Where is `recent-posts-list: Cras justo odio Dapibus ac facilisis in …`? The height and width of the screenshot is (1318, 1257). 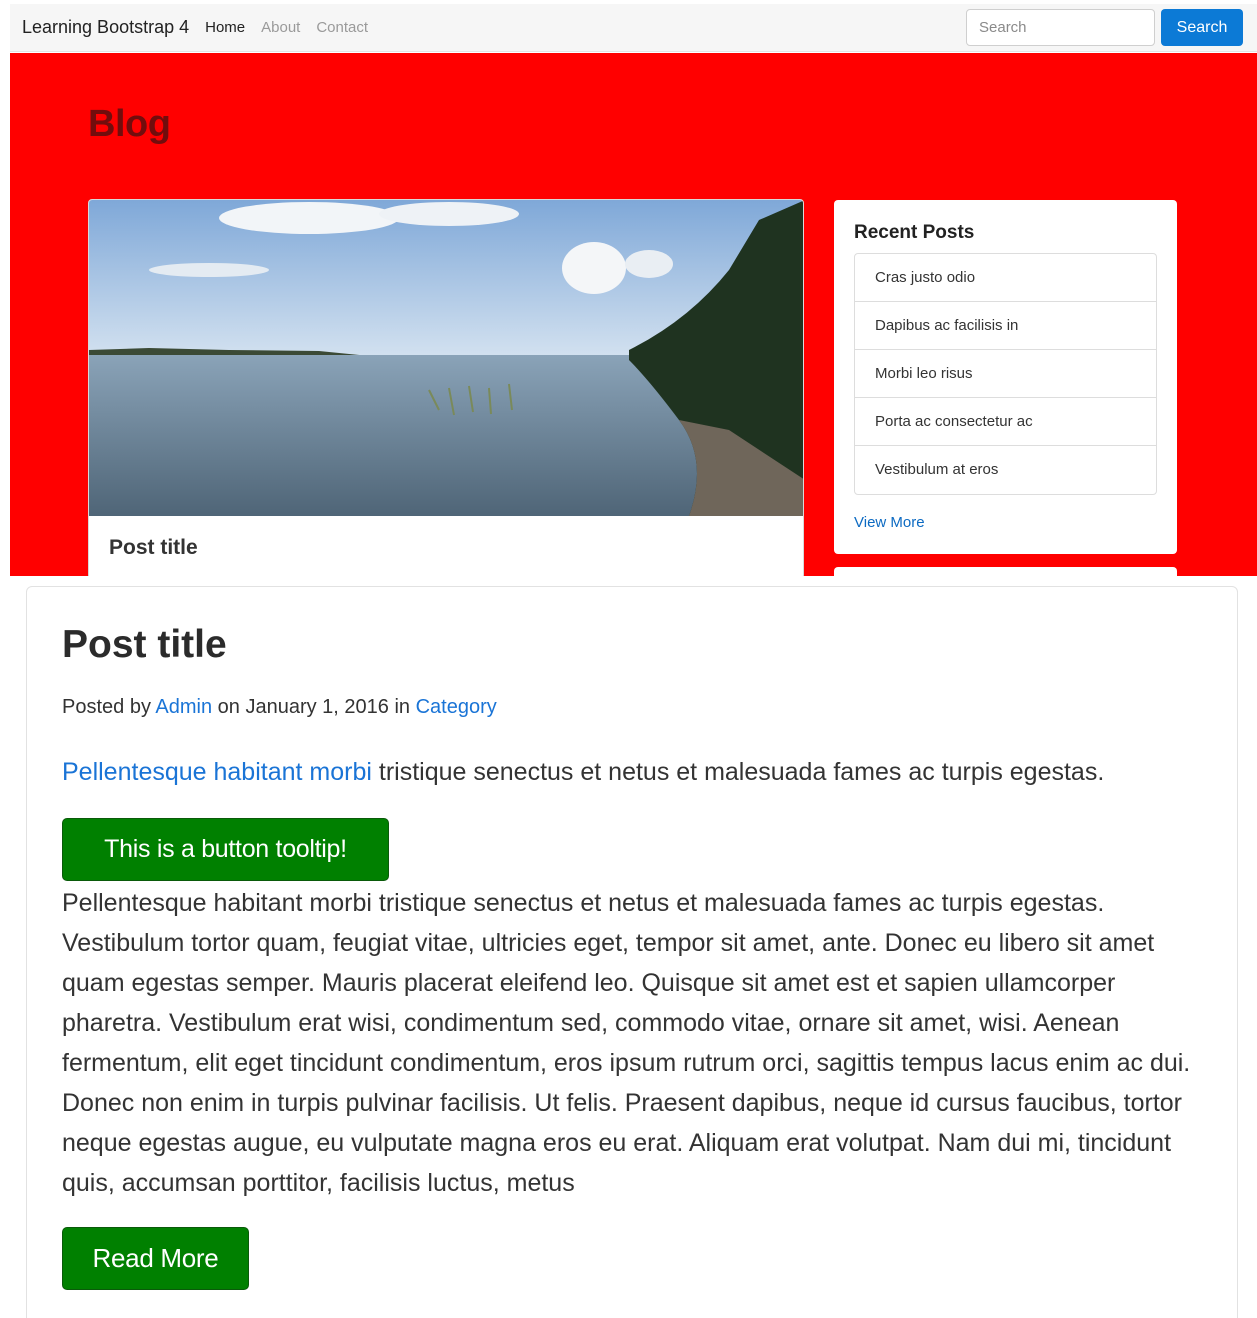 recent-posts-list: Cras justo odio Dapibus ac facilisis in … is located at coordinates (1005, 374).